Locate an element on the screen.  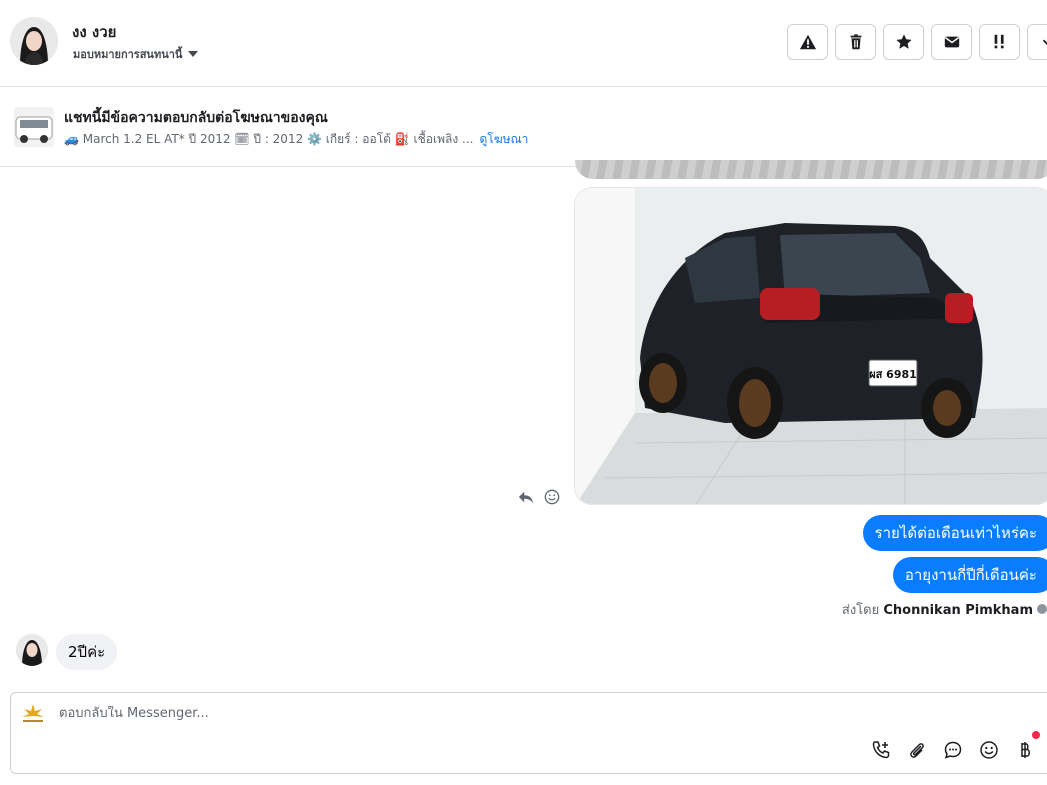
mail-icon is located at coordinates (951, 42).